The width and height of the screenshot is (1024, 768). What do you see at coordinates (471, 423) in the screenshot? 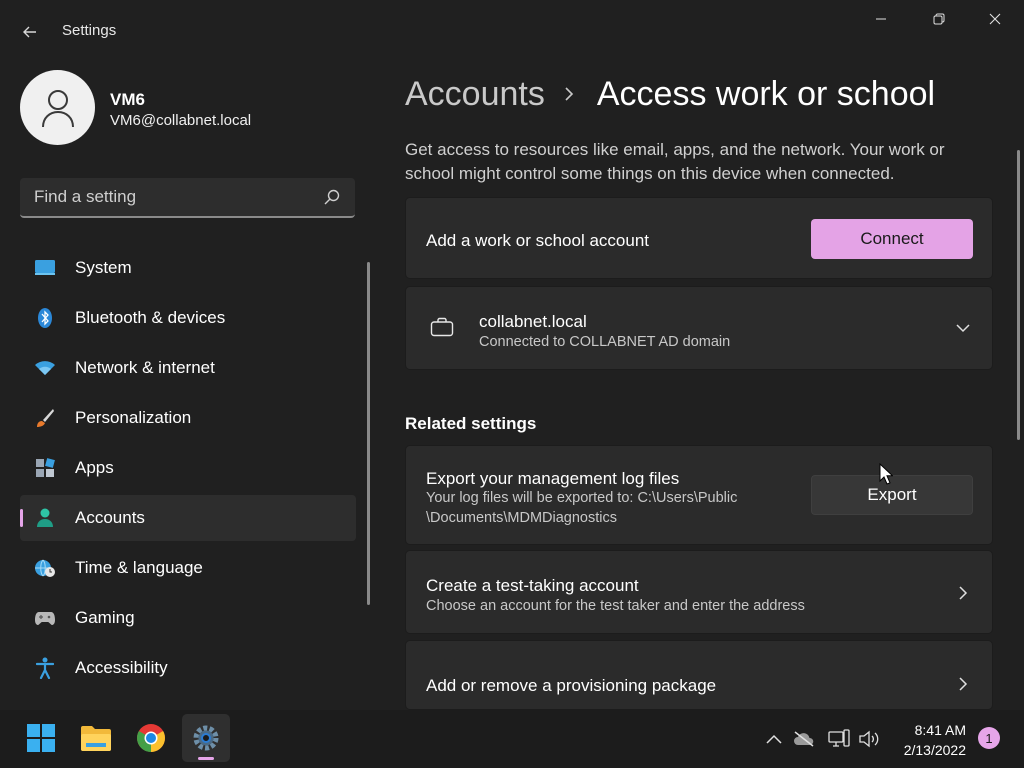
I see `related-settings-heading: Related settings` at bounding box center [471, 423].